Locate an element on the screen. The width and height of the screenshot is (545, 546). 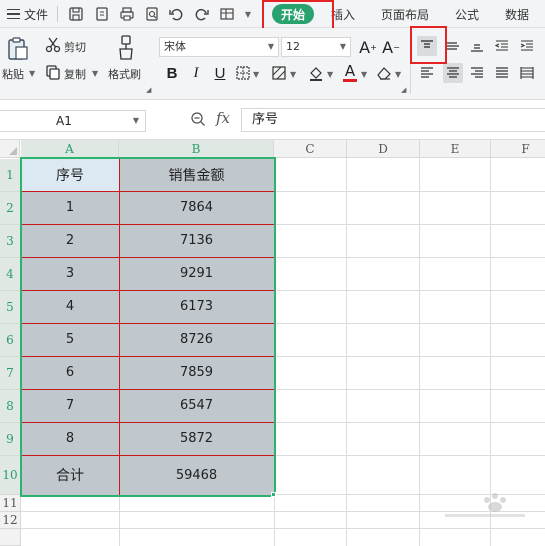
row-header-8: 8 is located at coordinates (10, 406).